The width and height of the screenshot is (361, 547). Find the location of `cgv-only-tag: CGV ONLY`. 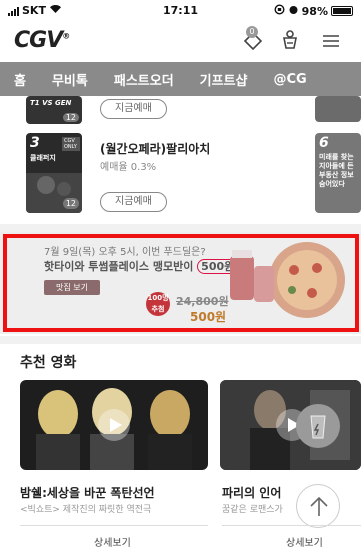

cgv-only-tag: CGV ONLY is located at coordinates (71, 144).